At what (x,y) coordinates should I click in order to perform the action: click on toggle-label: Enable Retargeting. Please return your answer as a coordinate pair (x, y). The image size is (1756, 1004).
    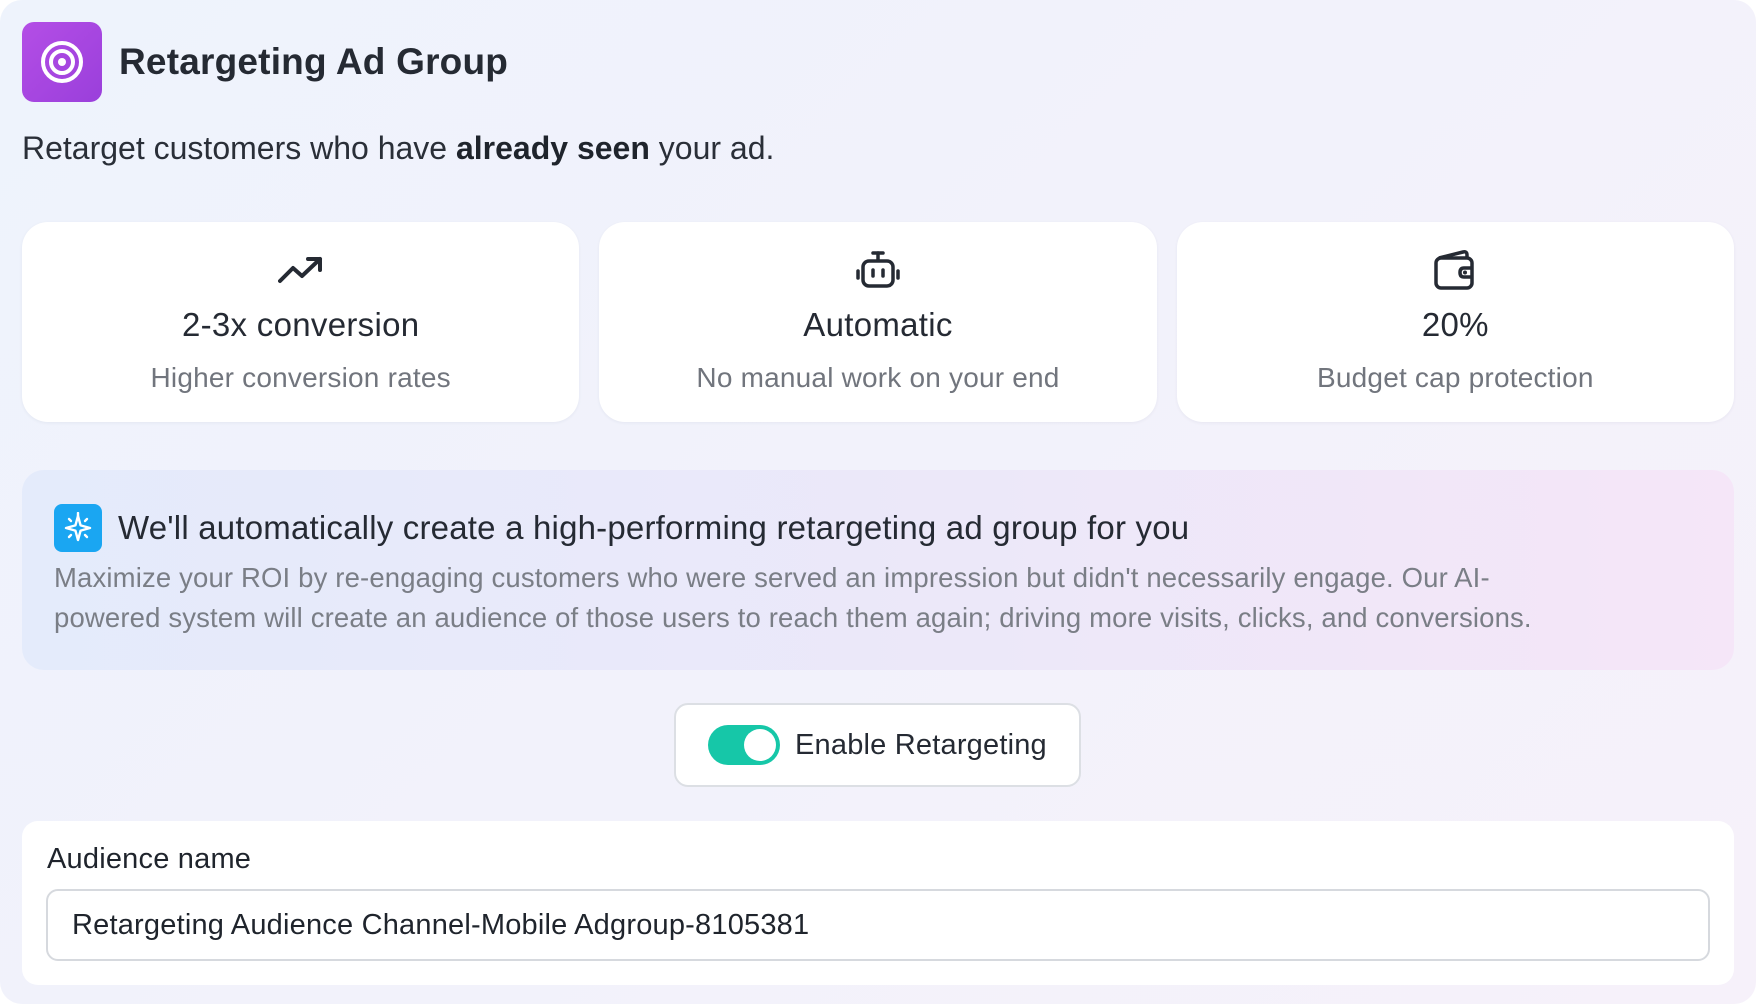
    Looking at the image, I should click on (921, 744).